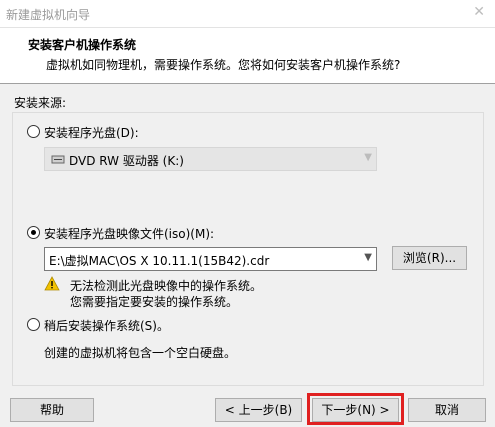 The width and height of the screenshot is (495, 427). Describe the element at coordinates (223, 65) in the screenshot. I see `header-description: 虚拟机如同物理机，需要操作系统。您将如何安装客户机操作系统?` at that location.